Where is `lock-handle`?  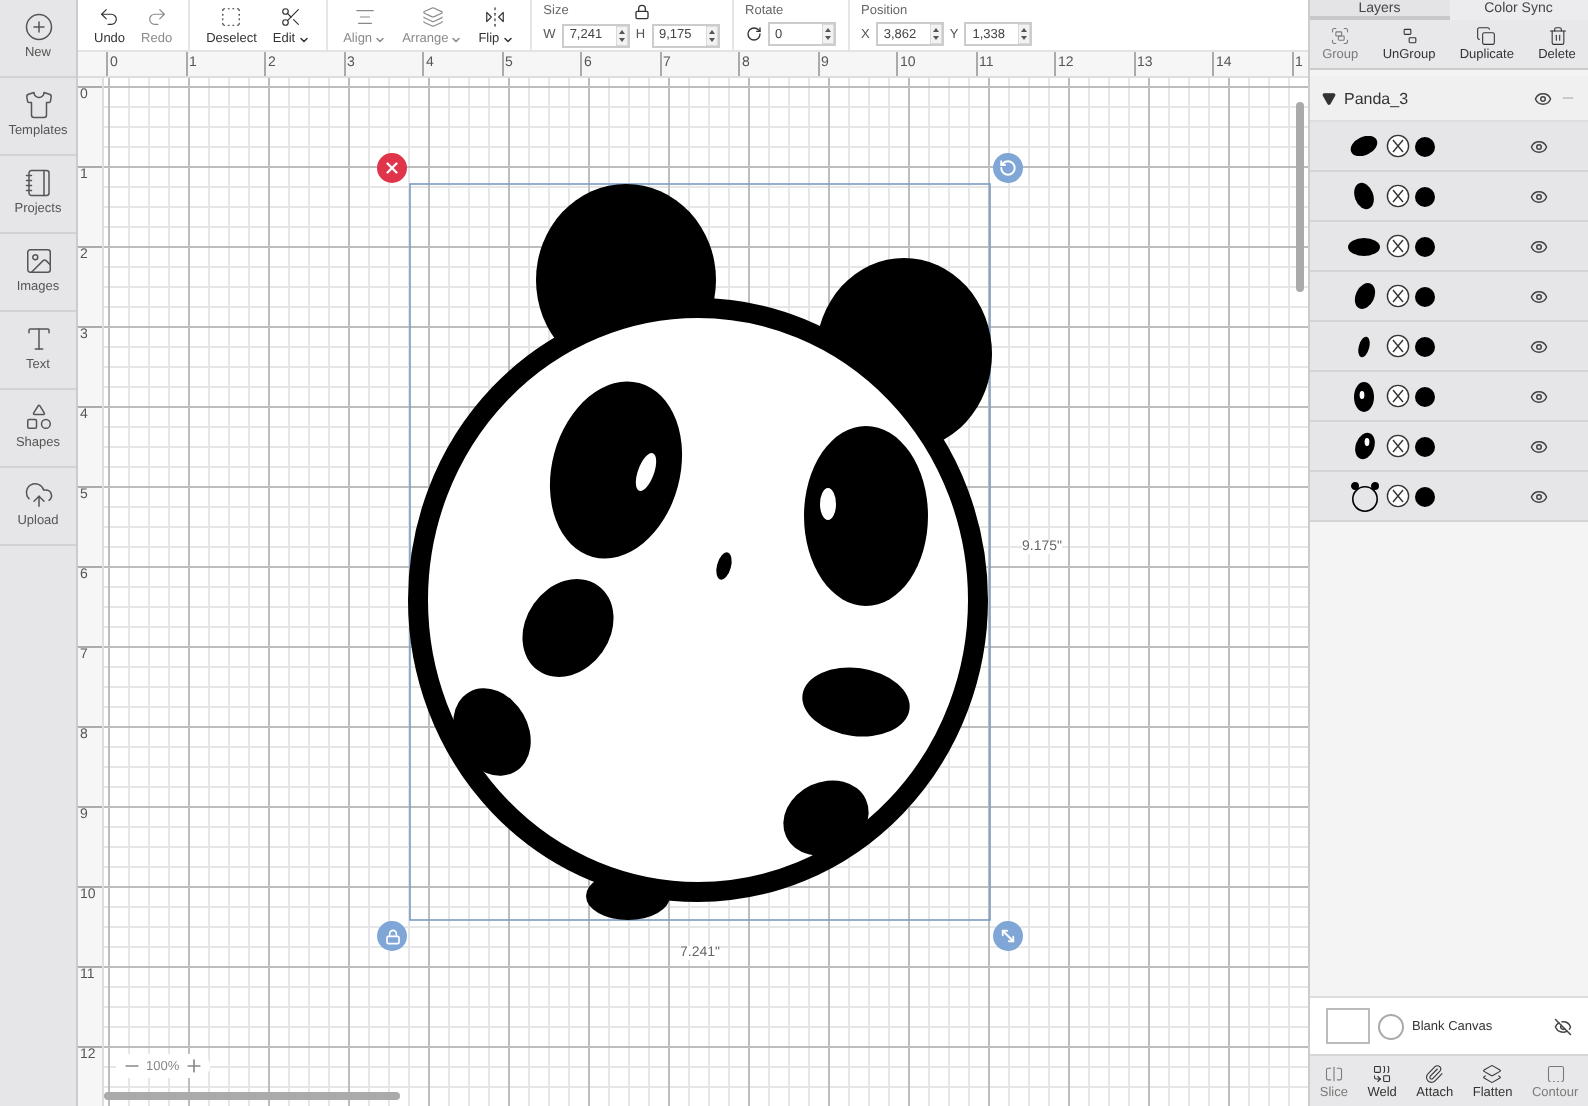 lock-handle is located at coordinates (392, 936).